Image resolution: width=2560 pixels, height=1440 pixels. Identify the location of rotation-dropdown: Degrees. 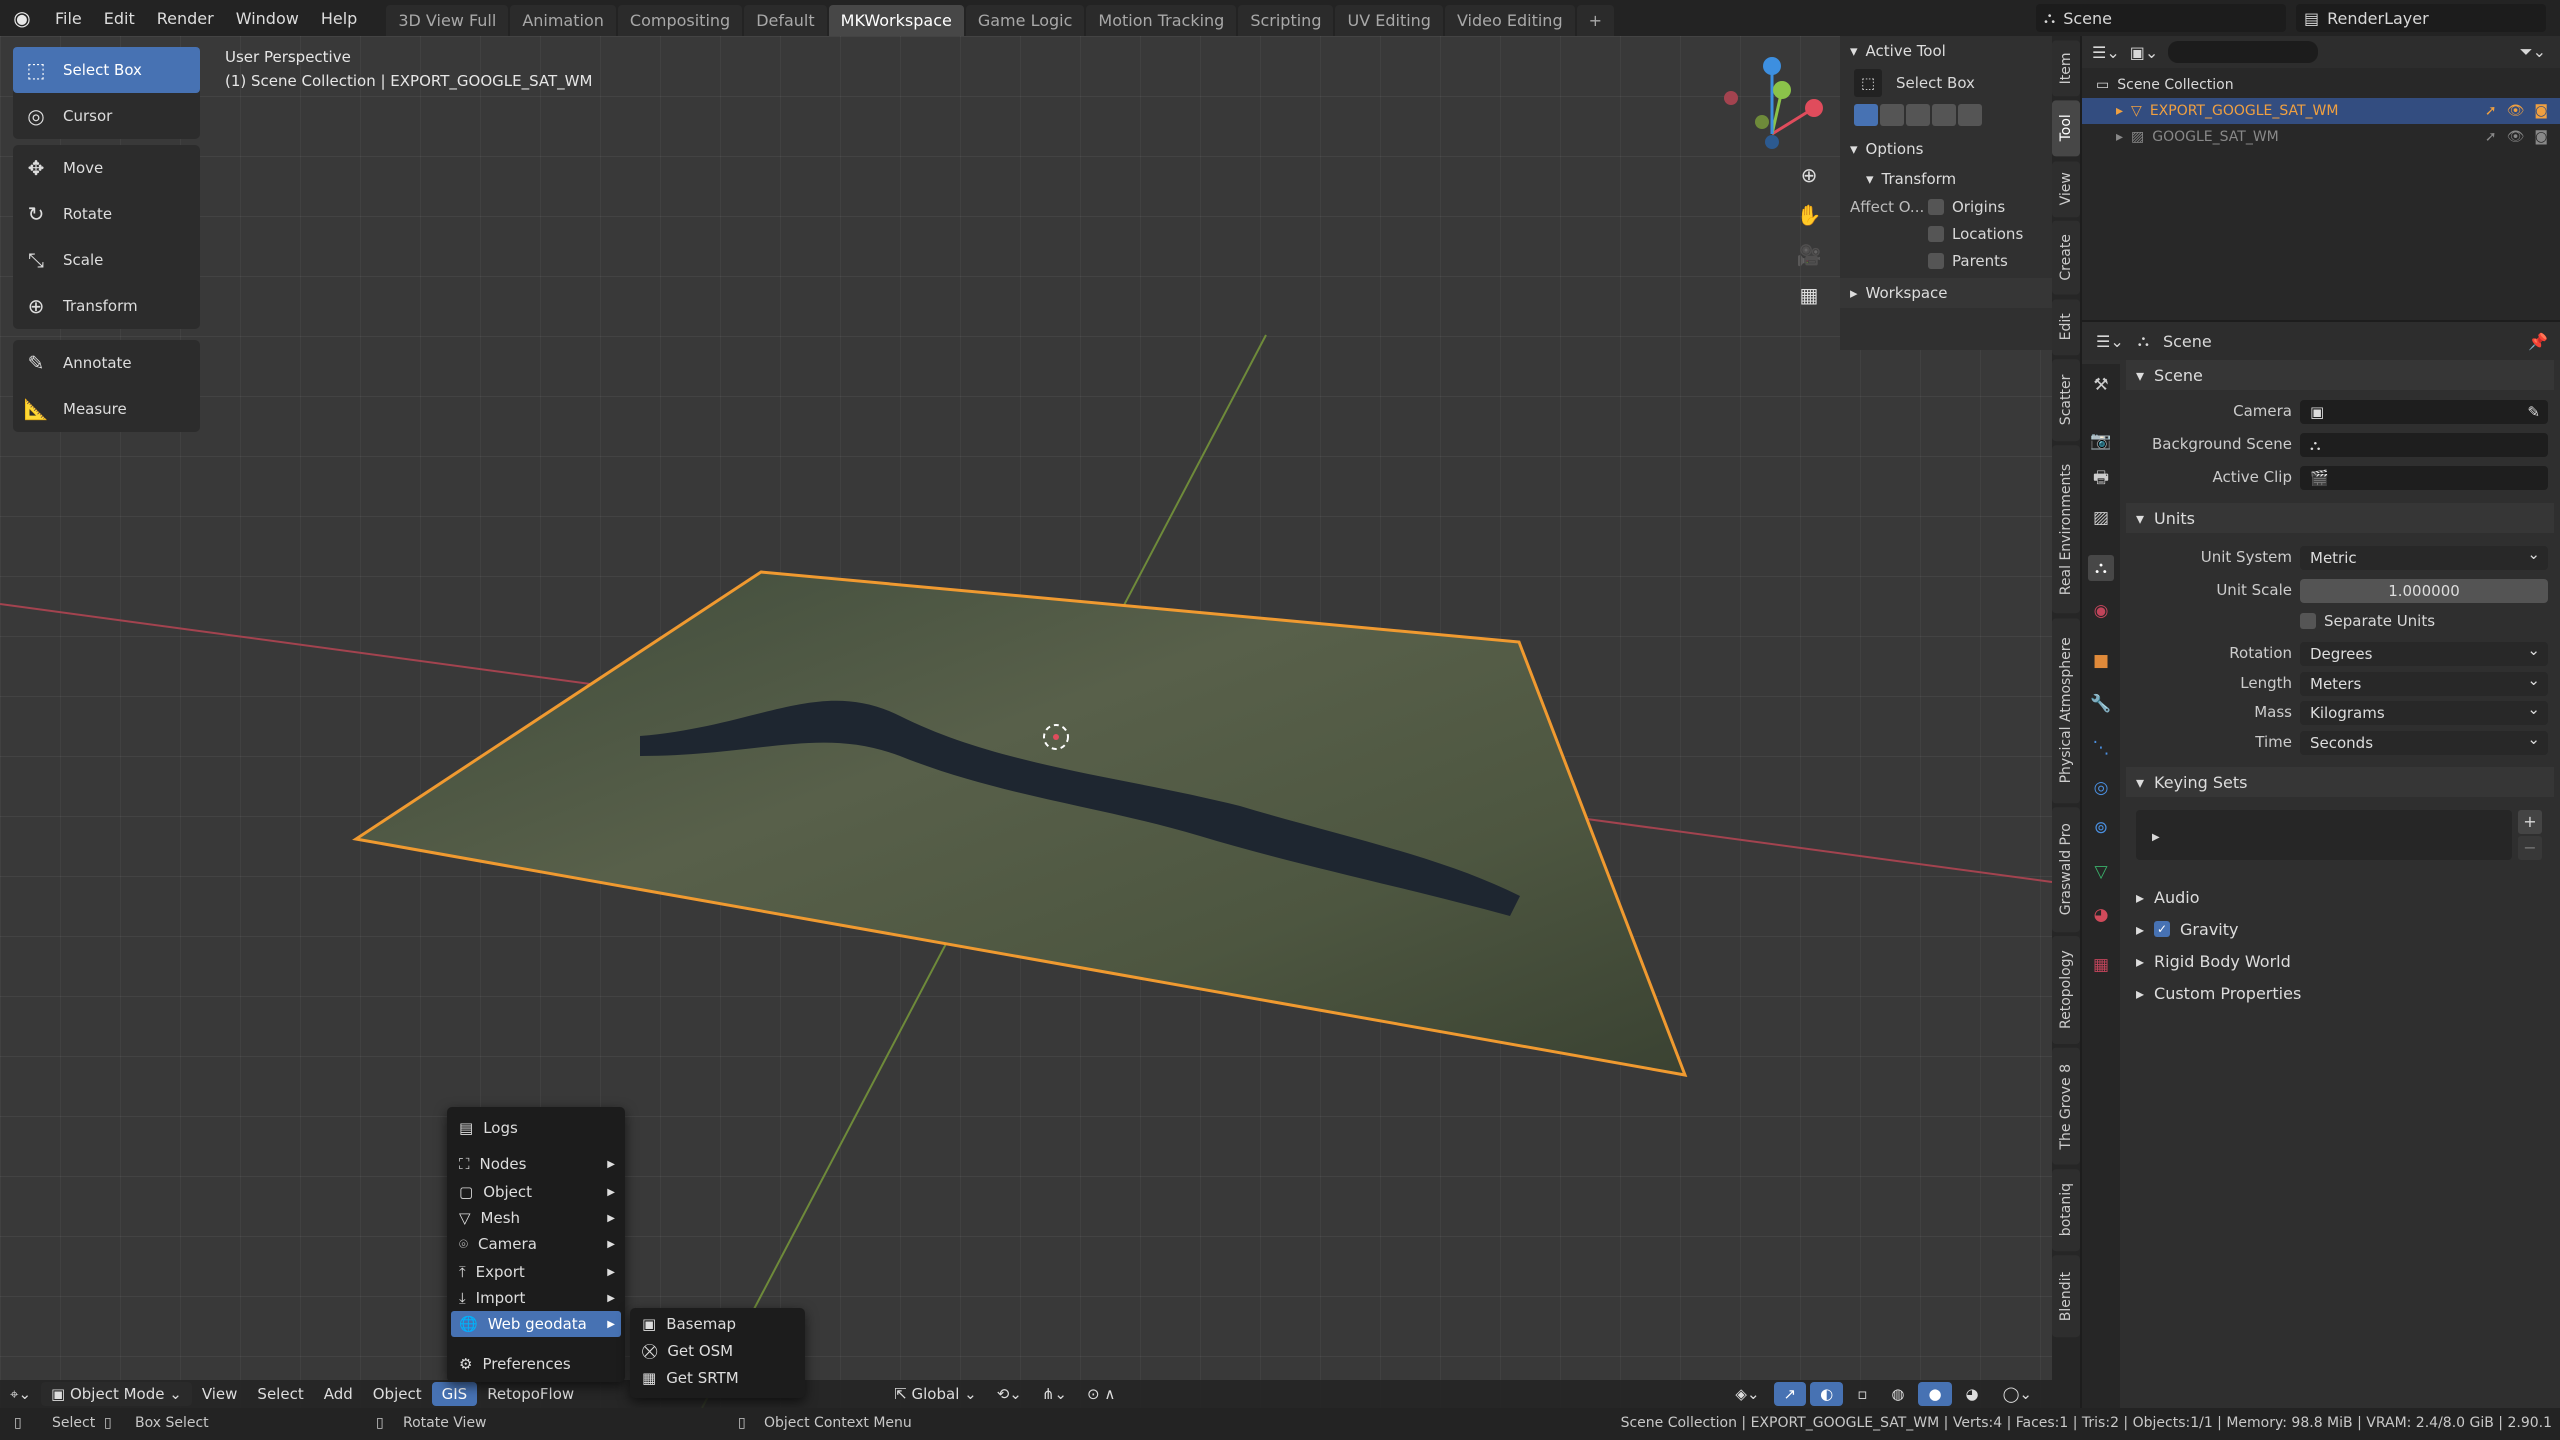
(2424, 652).